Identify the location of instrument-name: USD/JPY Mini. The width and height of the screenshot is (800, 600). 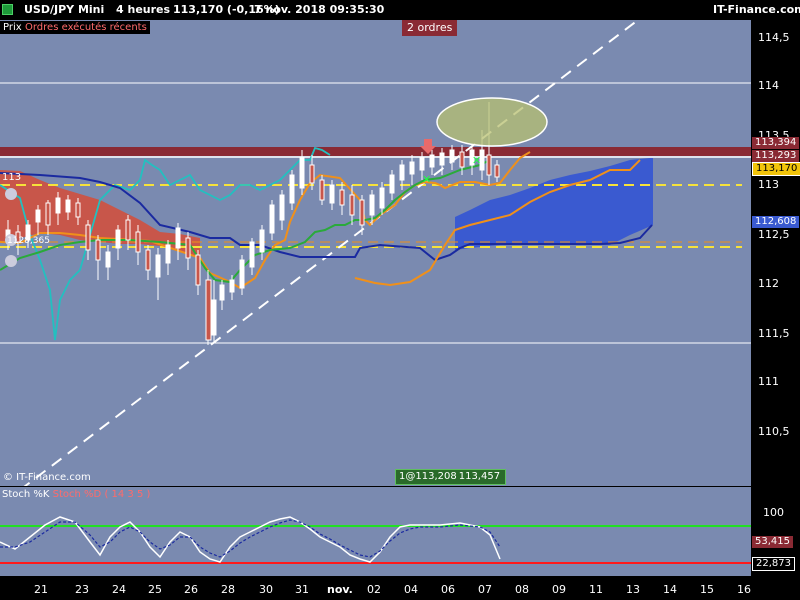
(64, 9).